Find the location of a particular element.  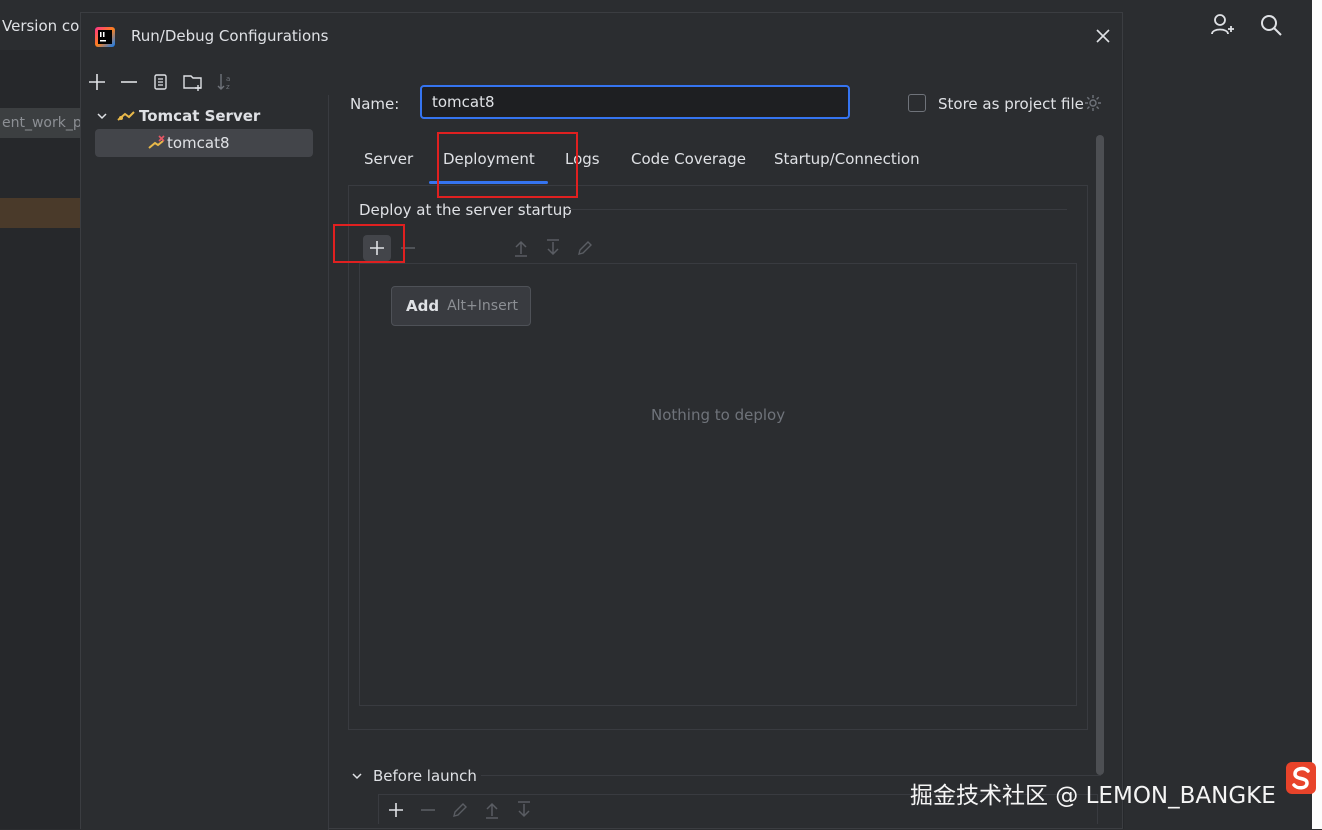

add-button-highlight is located at coordinates (369, 243).